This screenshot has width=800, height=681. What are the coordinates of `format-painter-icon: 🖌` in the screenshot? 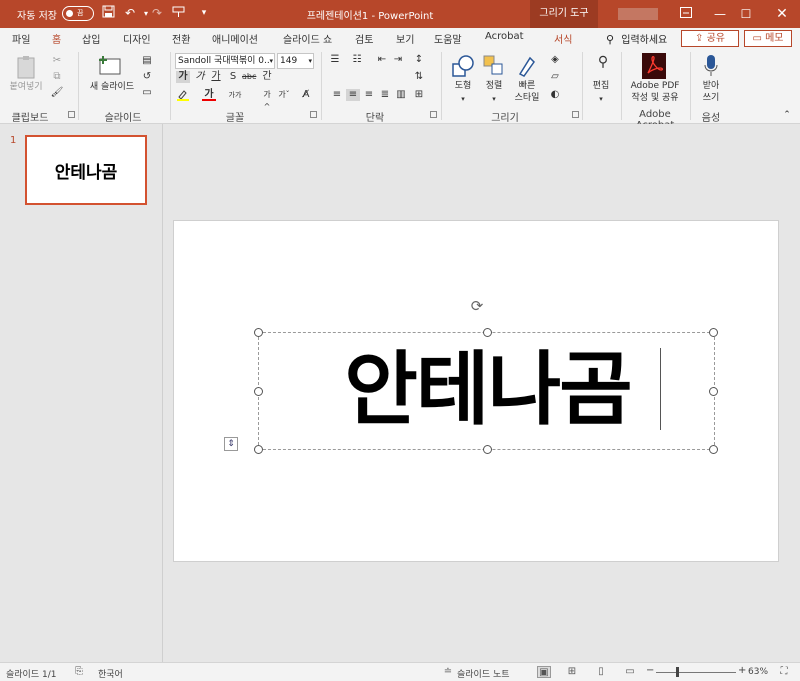 It's located at (57, 93).